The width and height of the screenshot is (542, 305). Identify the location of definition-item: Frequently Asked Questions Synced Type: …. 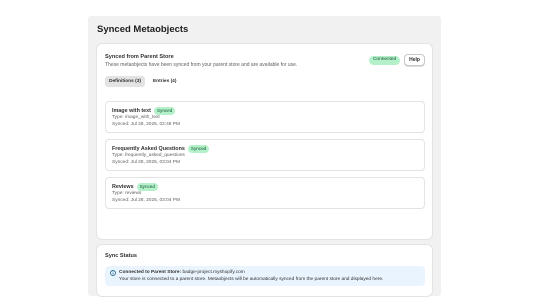
(265, 155).